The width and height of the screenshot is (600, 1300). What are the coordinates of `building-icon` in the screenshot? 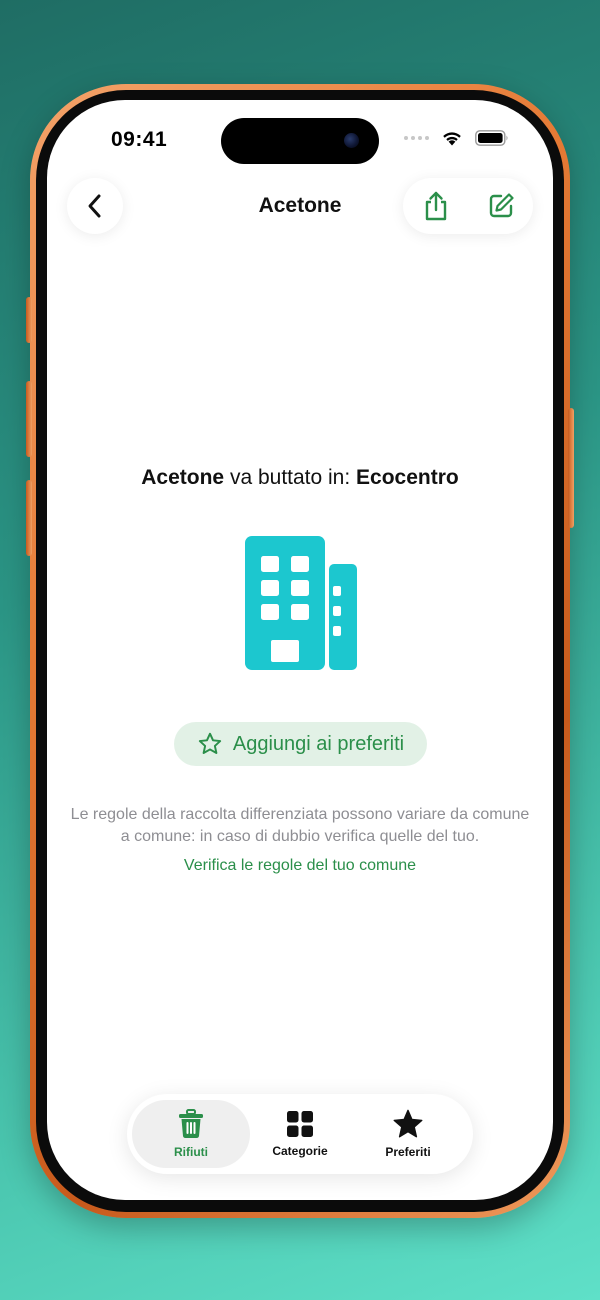 It's located at (301, 603).